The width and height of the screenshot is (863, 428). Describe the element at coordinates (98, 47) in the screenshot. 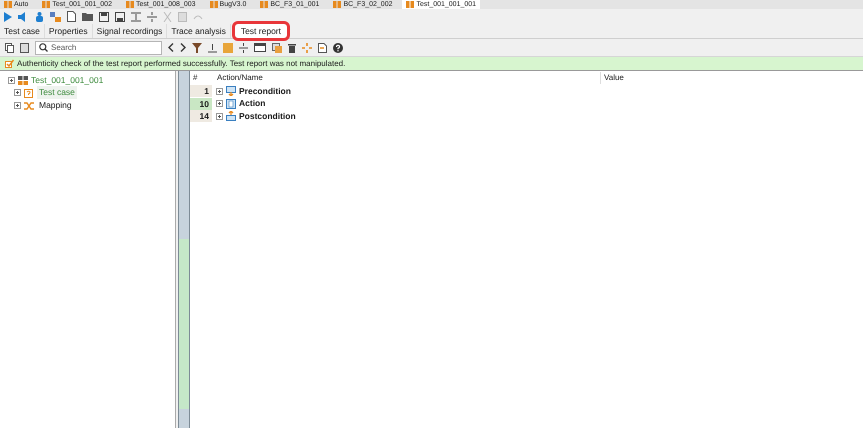

I see `search-field: Search` at that location.